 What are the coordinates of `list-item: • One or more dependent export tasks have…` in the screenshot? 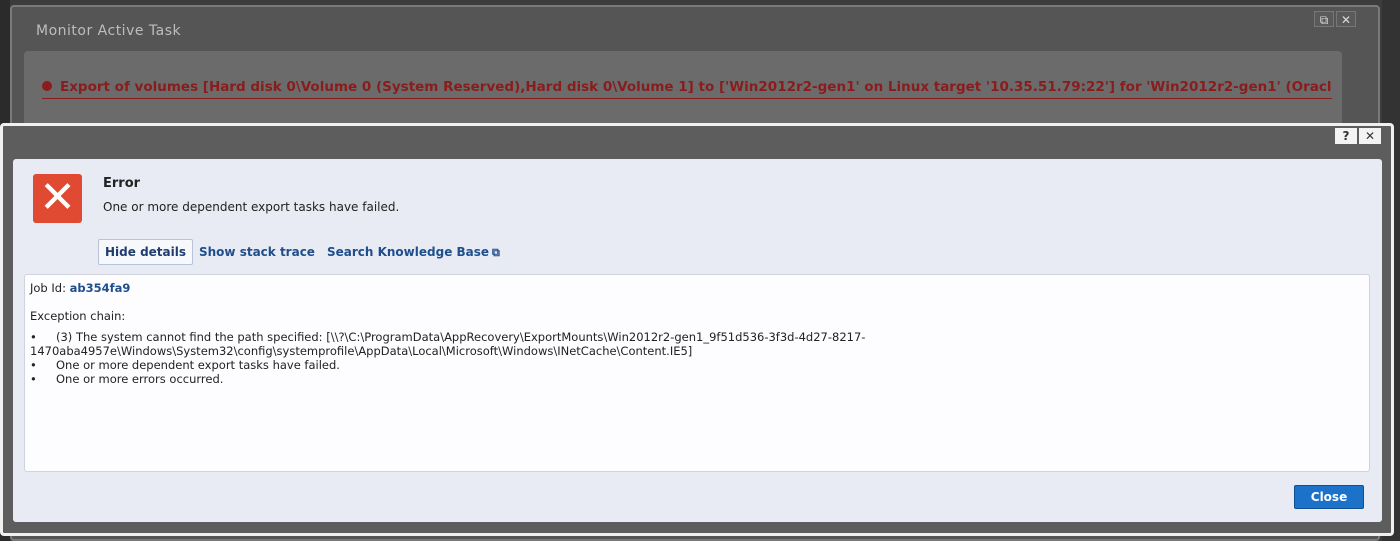 It's located at (185, 365).